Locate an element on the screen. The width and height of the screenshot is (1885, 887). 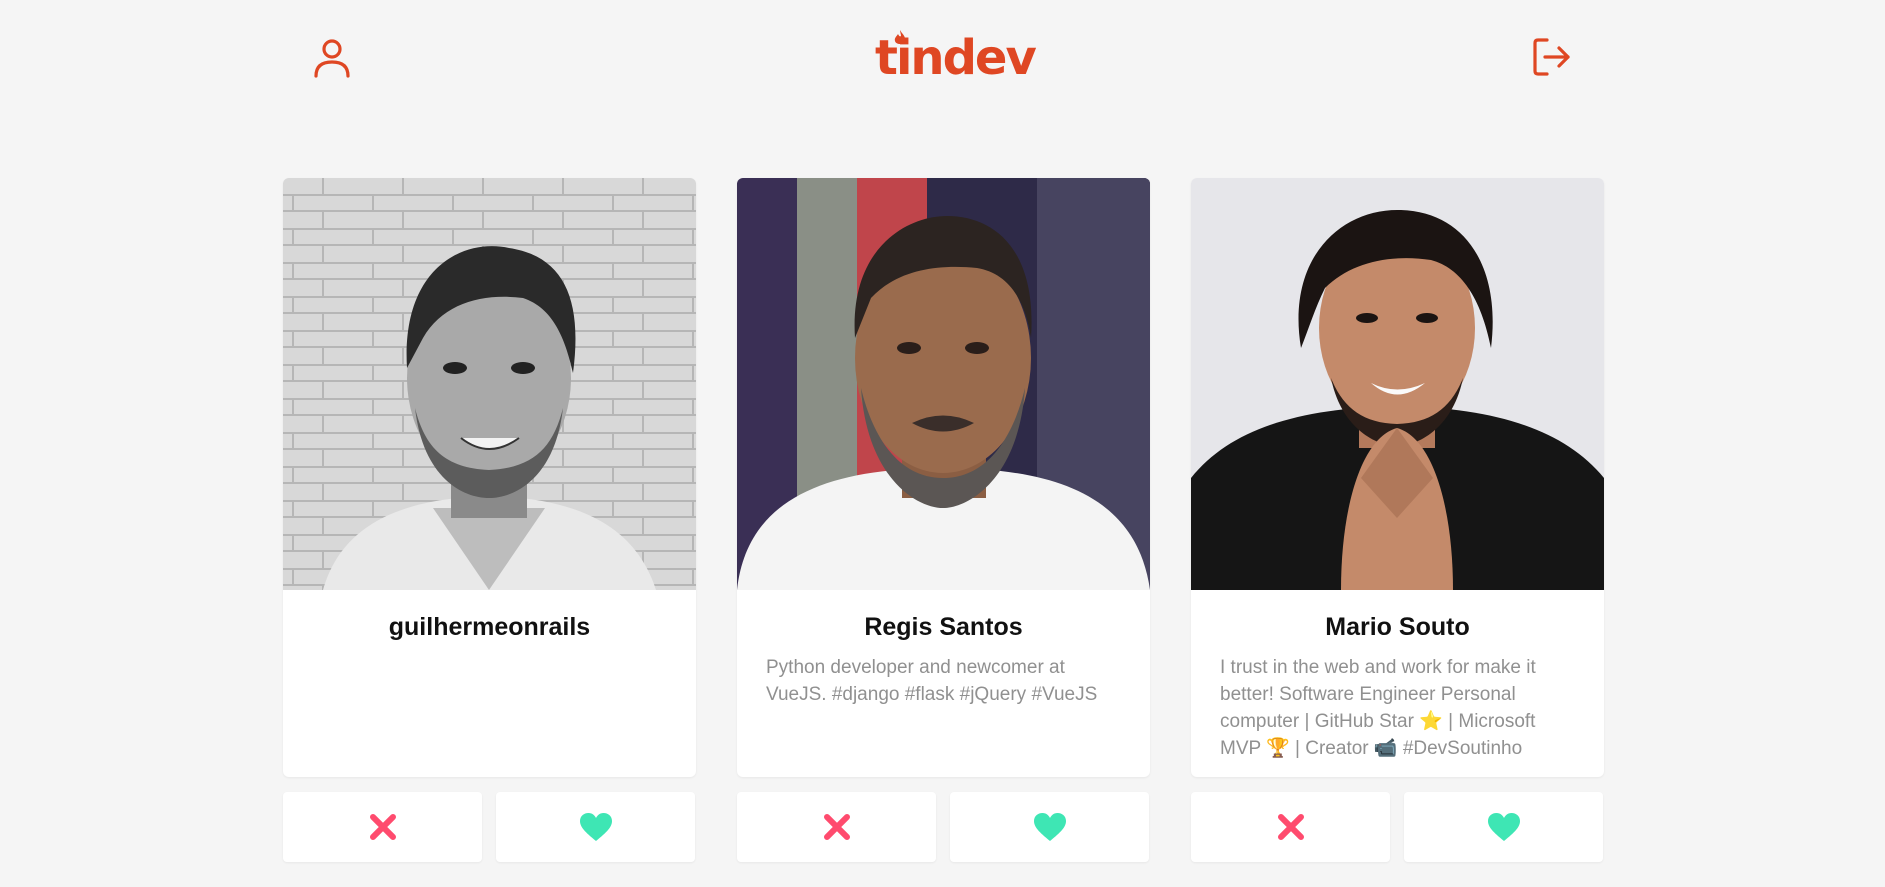
logout-button is located at coordinates (1552, 57).